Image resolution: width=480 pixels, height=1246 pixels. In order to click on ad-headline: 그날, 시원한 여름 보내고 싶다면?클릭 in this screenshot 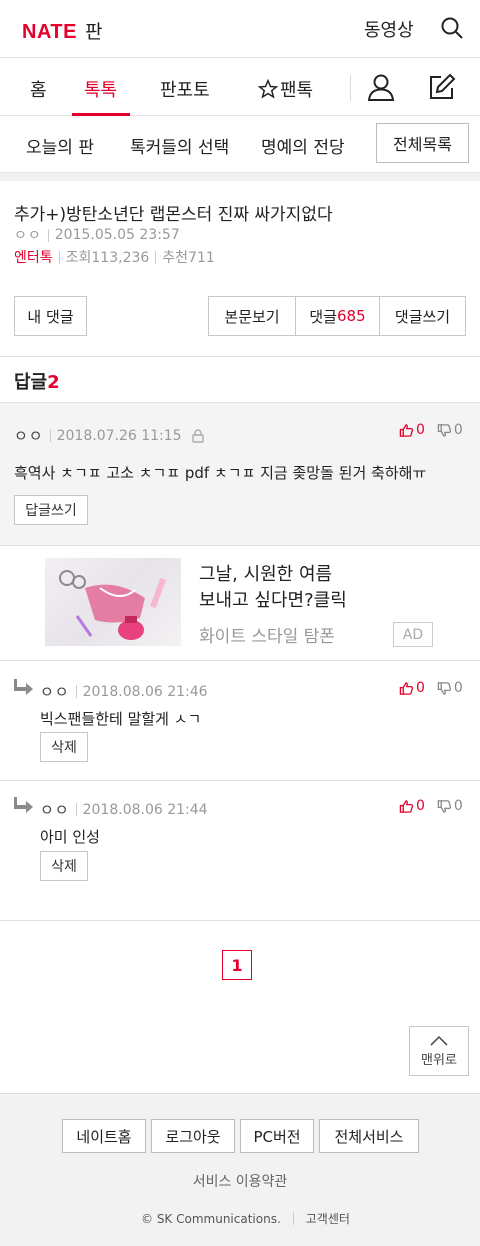, I will do `click(324, 588)`.